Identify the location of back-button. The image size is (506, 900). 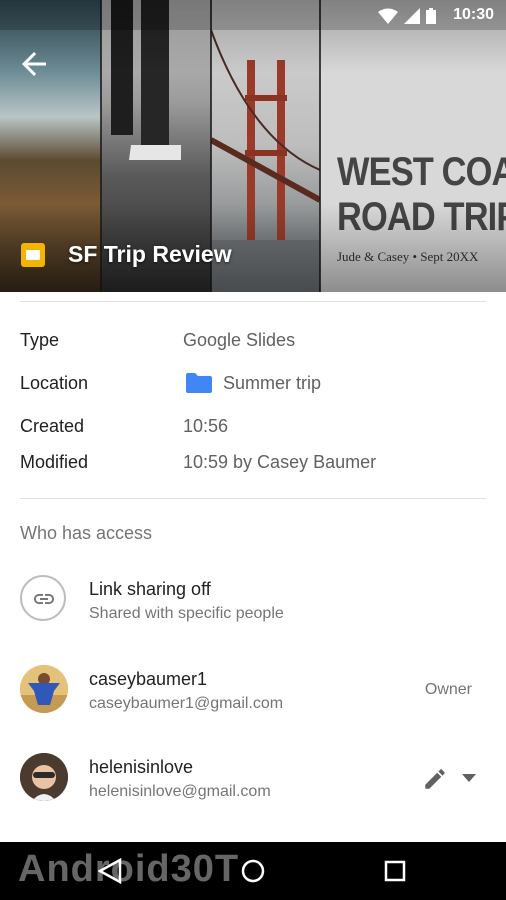
(34, 64).